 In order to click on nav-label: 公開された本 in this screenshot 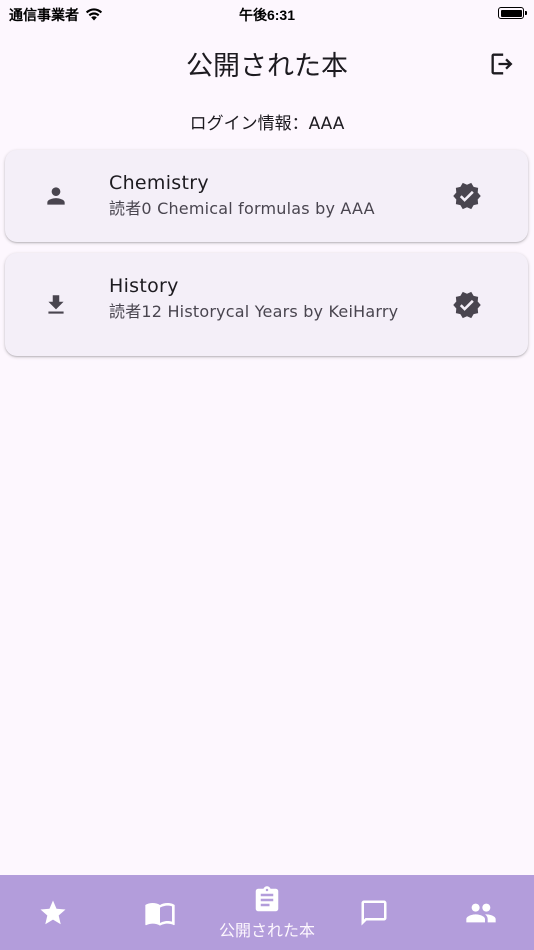, I will do `click(266, 930)`.